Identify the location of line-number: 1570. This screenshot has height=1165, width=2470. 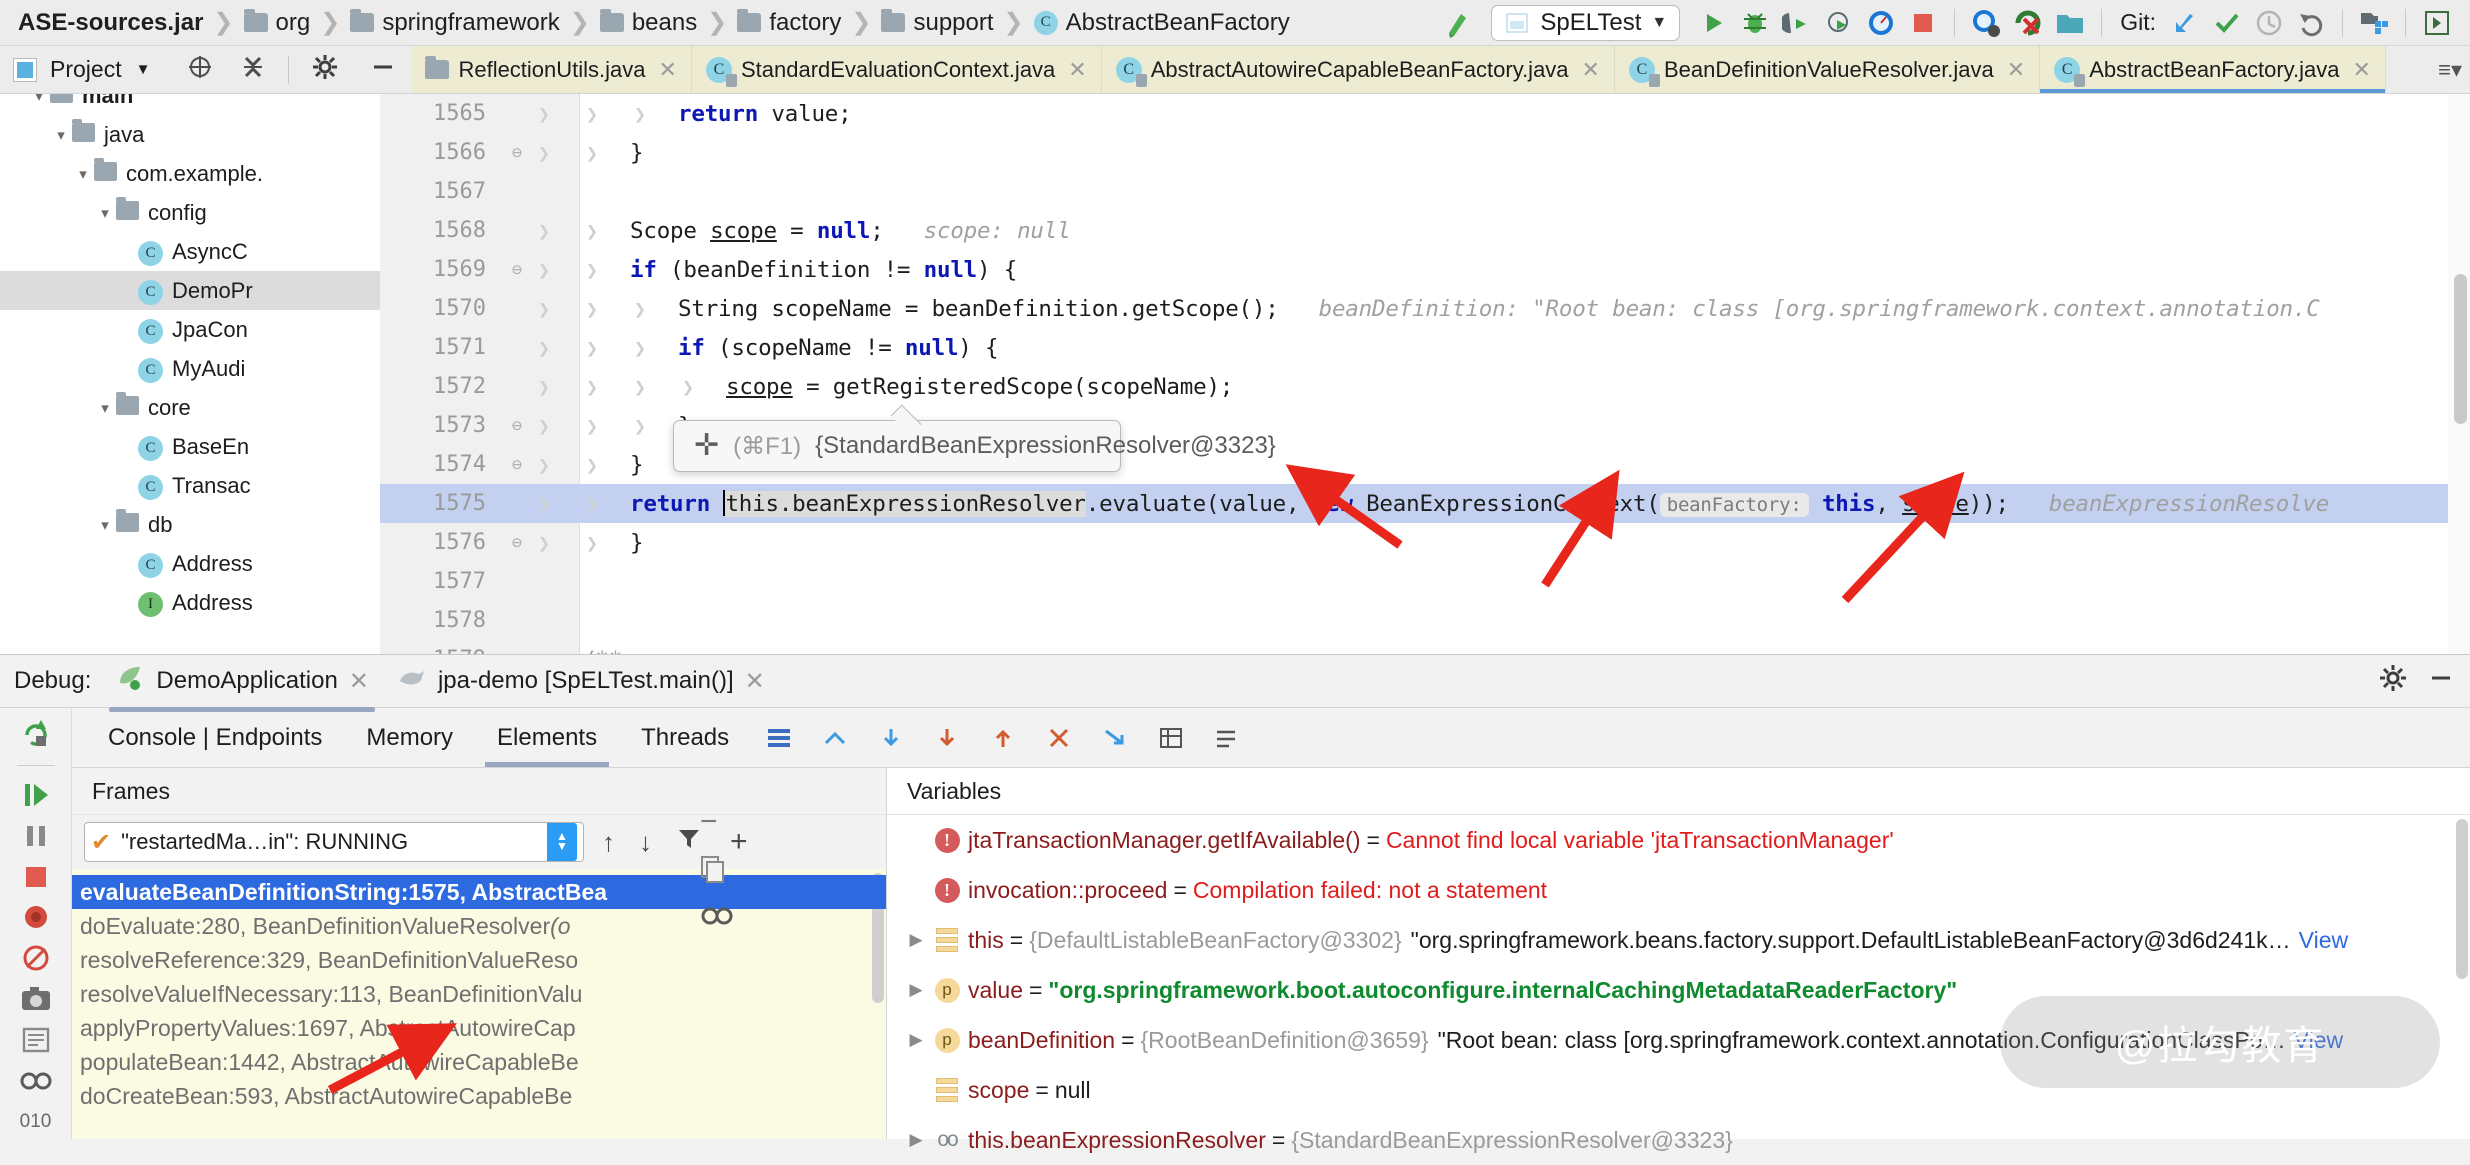
(440, 308).